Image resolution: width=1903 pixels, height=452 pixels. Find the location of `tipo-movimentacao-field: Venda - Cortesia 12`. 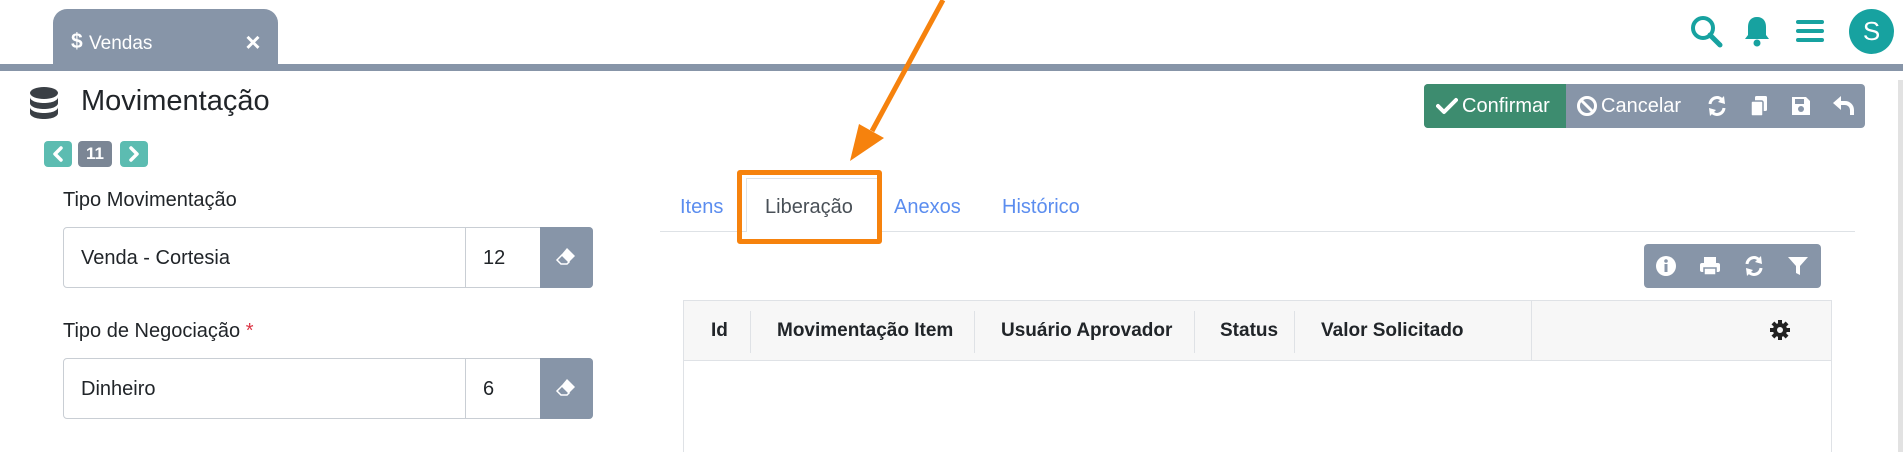

tipo-movimentacao-field: Venda - Cortesia 12 is located at coordinates (328, 257).